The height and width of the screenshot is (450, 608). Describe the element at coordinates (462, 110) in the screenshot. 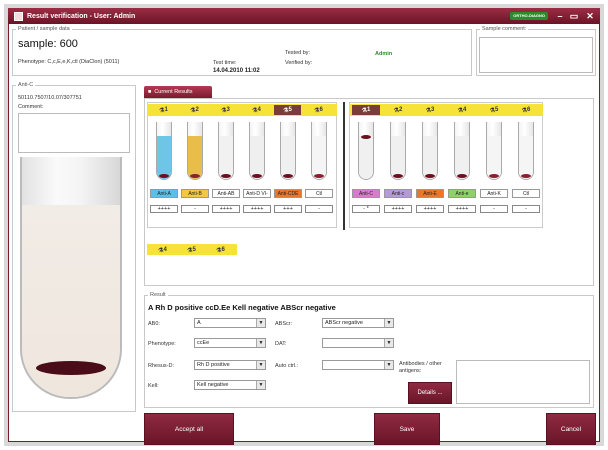

I see `card2-tab-4: ⚗ 4` at that location.